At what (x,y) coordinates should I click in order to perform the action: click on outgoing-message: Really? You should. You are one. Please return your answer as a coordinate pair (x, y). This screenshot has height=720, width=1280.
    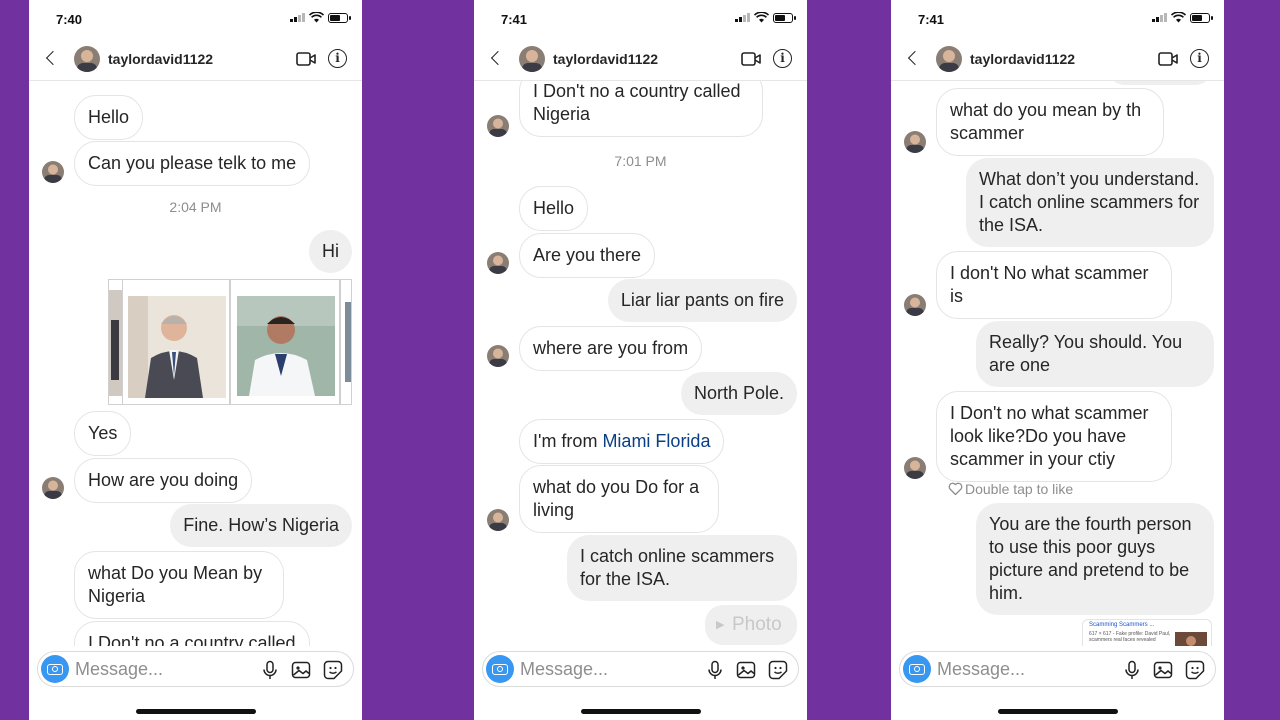
    Looking at the image, I should click on (1095, 354).